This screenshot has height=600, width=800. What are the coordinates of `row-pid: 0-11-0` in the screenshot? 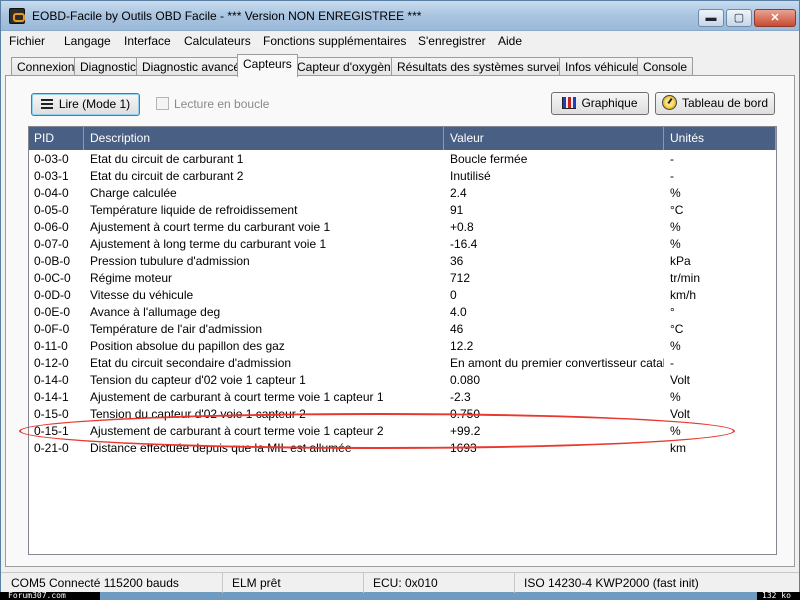 It's located at (51, 346).